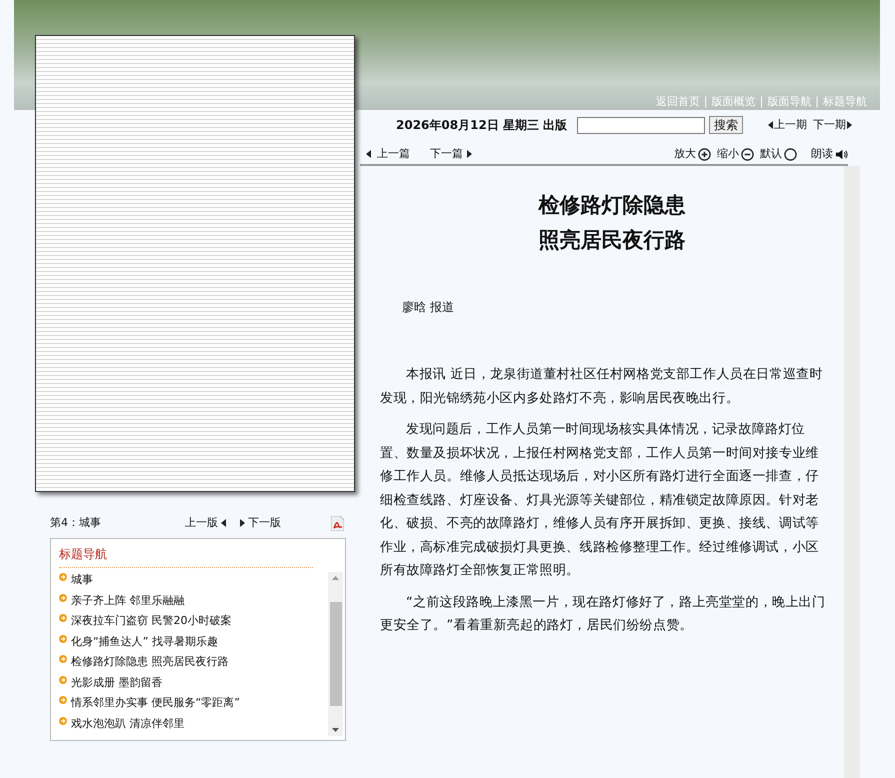 This screenshot has height=778, width=895. I want to click on zoom-out-icon, so click(747, 154).